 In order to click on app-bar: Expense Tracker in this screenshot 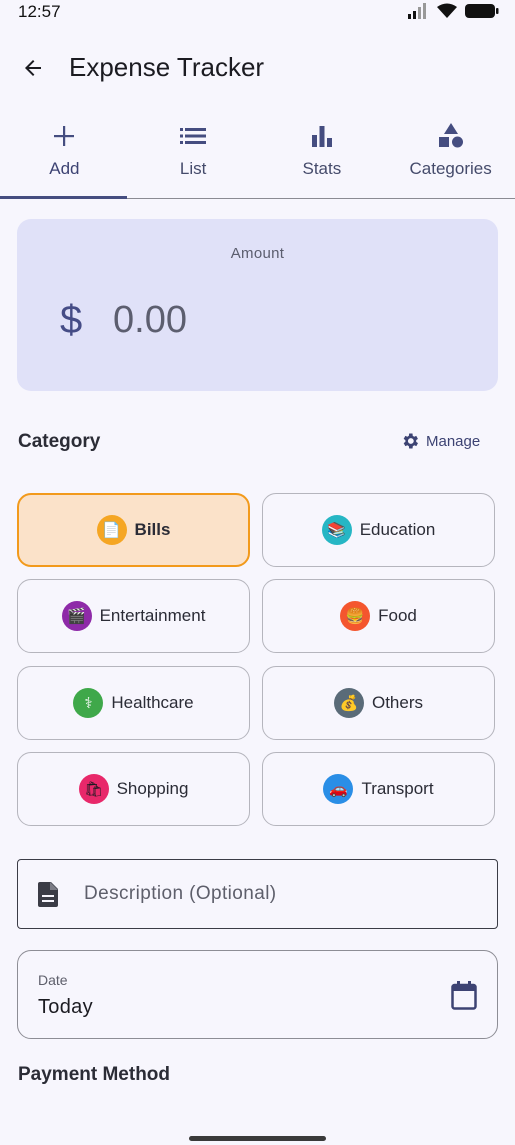, I will do `click(257, 68)`.